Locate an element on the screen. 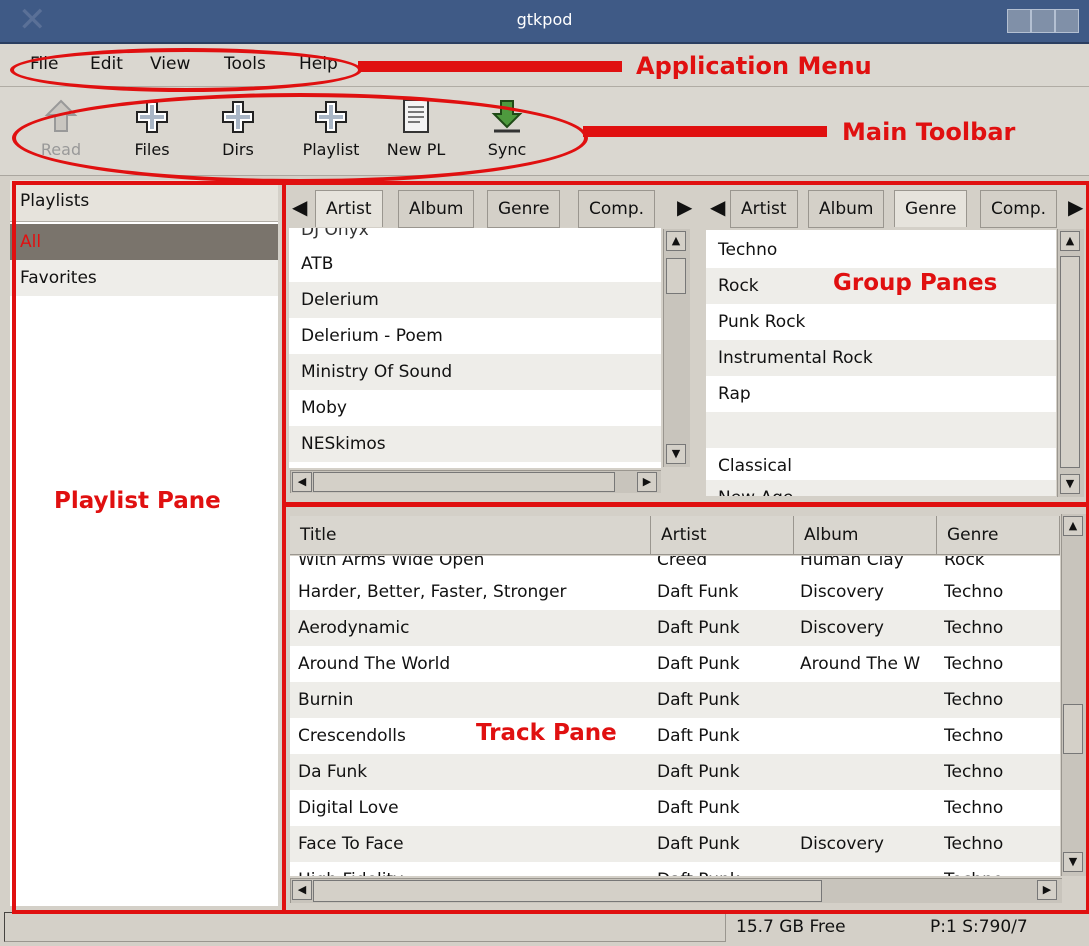 The image size is (1089, 946). close-icon is located at coordinates (1067, 21).